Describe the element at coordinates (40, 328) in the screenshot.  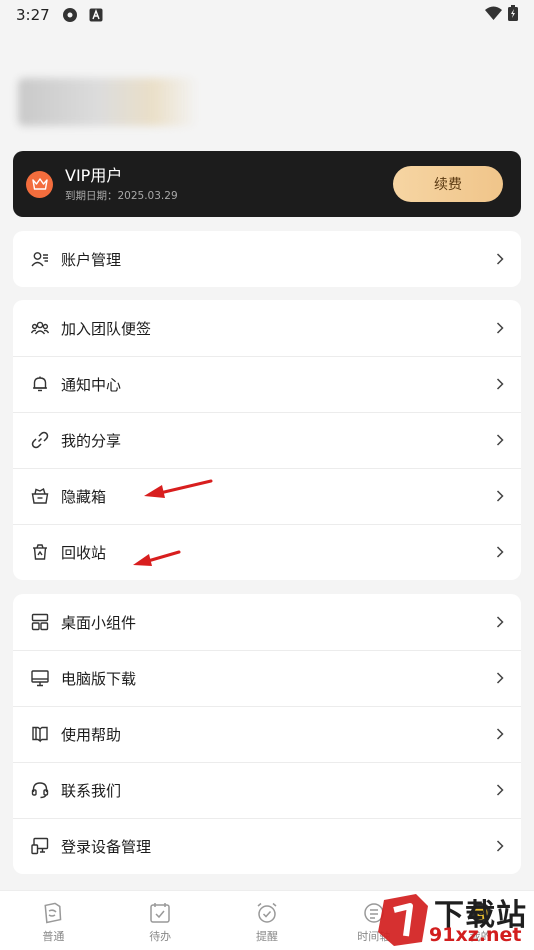
I see `team-icon` at that location.